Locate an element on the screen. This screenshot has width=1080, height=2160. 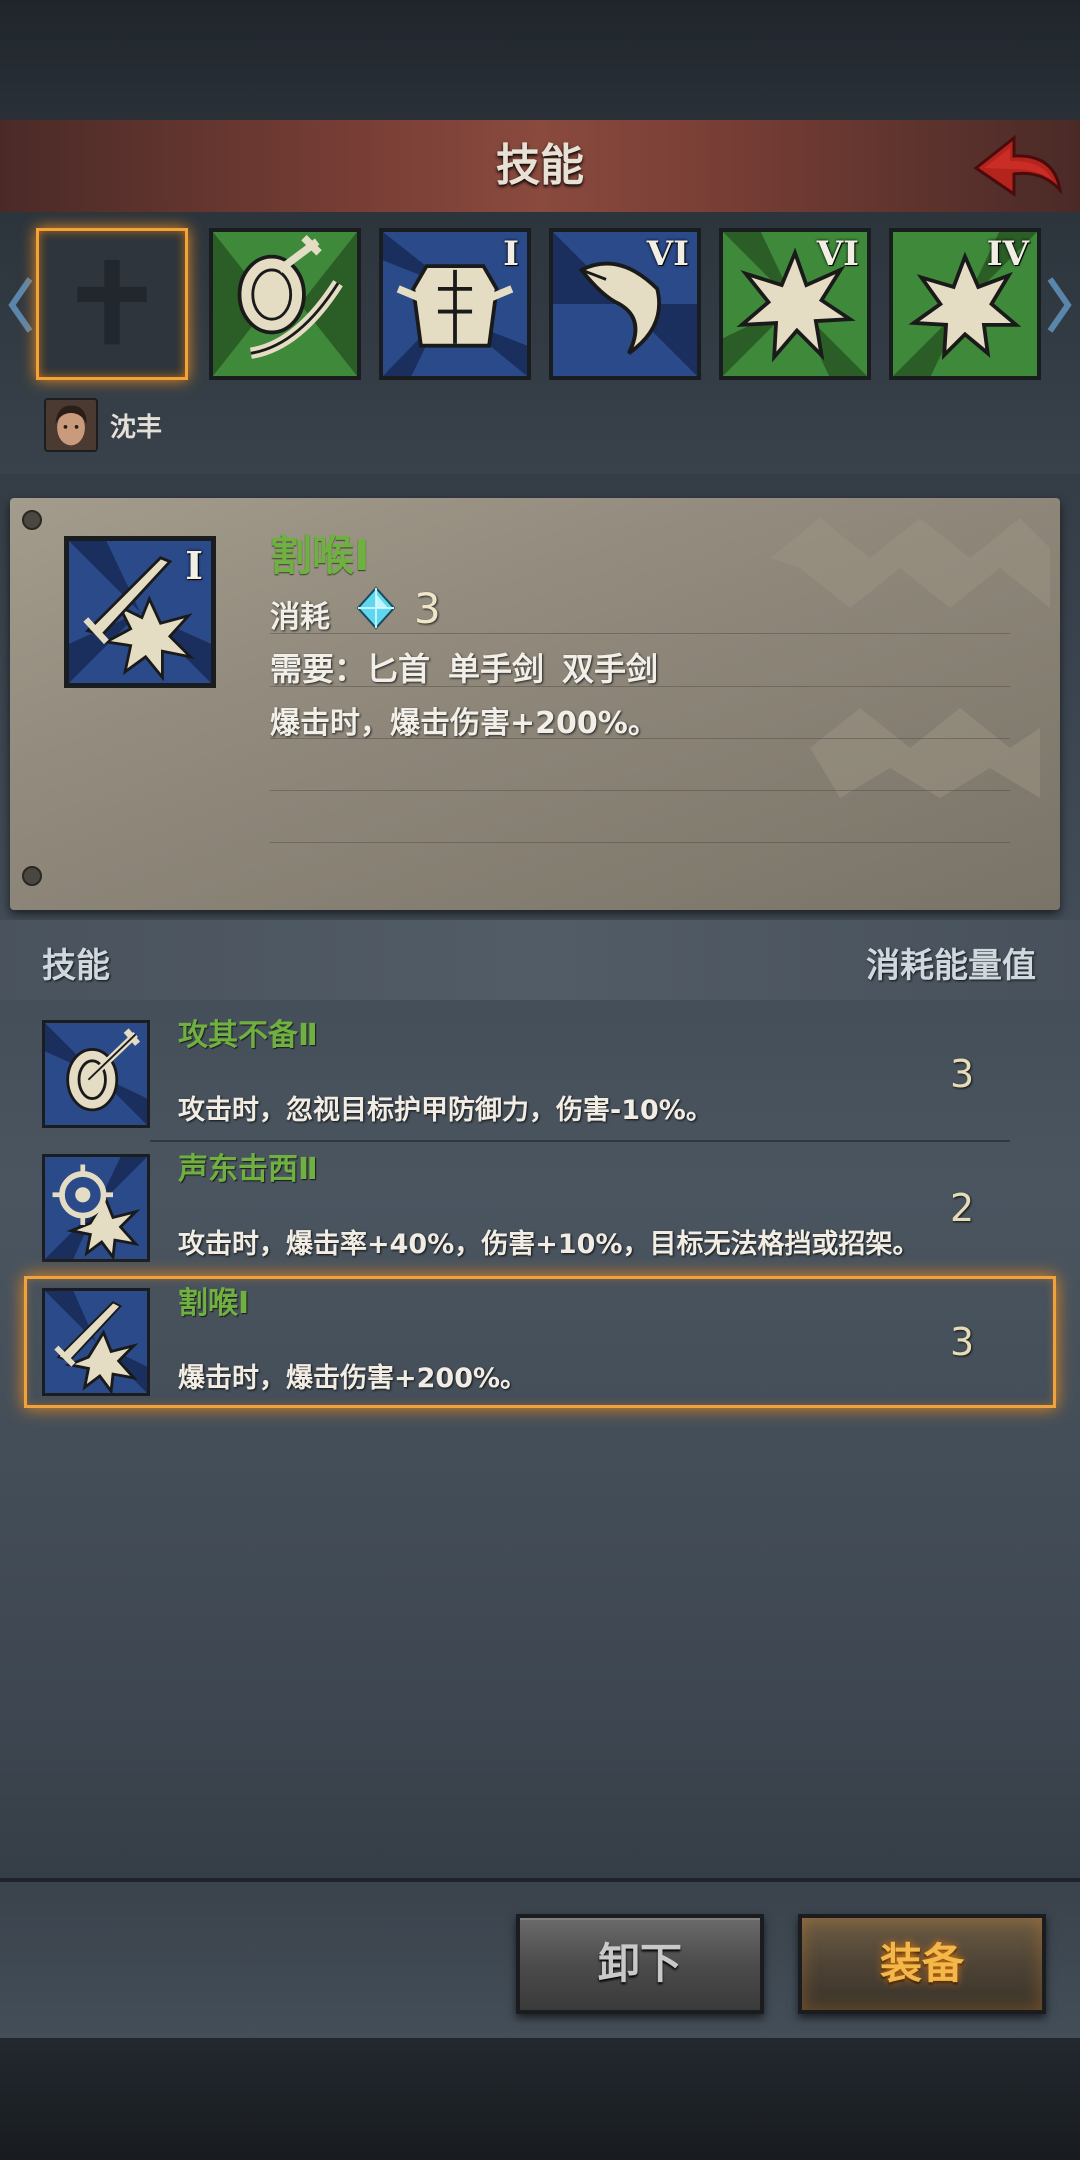
requirement-line: 需要：匕首 单手剑 双手剑 is located at coordinates (473, 667).